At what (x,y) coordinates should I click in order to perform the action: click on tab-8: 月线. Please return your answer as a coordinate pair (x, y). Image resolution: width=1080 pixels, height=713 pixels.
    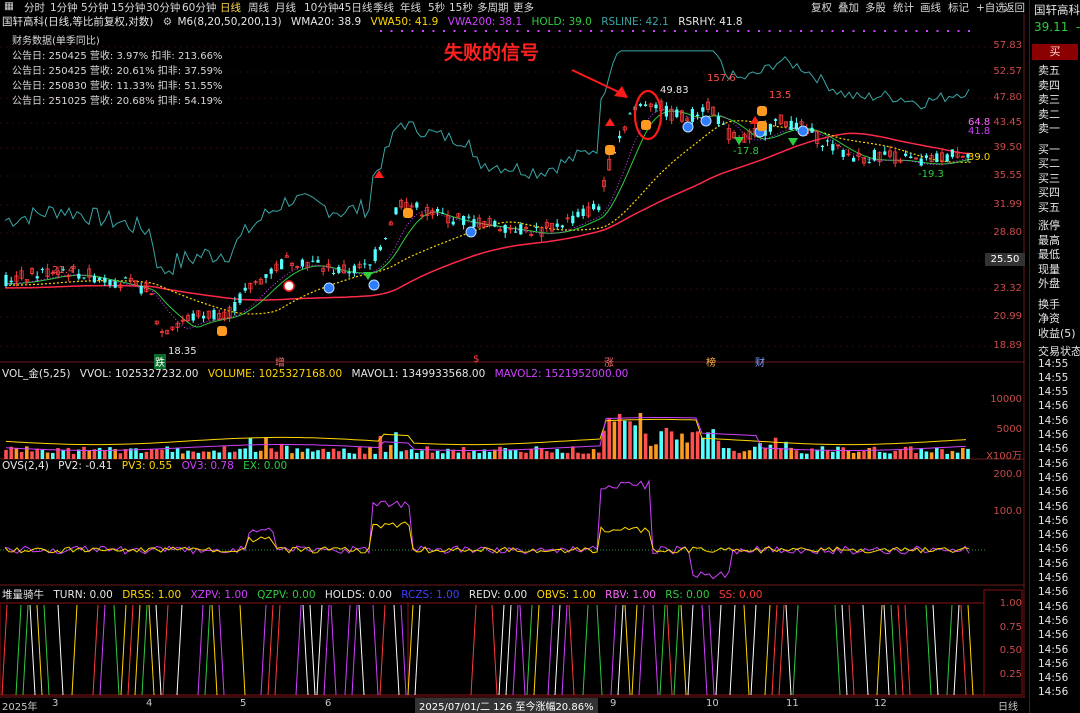
    Looking at the image, I should click on (285, 7).